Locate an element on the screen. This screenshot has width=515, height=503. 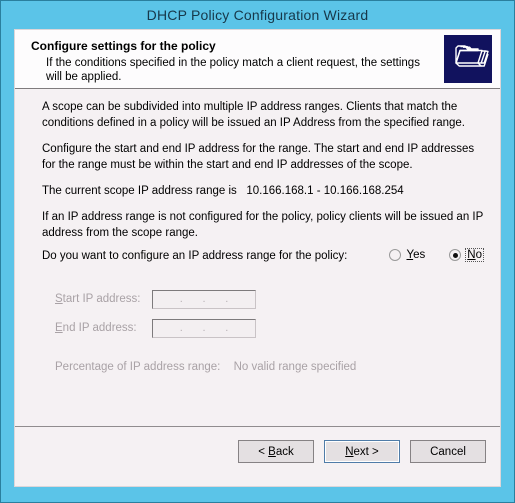
current-scope-range-label: The current scope IP address range is is located at coordinates (139, 191).